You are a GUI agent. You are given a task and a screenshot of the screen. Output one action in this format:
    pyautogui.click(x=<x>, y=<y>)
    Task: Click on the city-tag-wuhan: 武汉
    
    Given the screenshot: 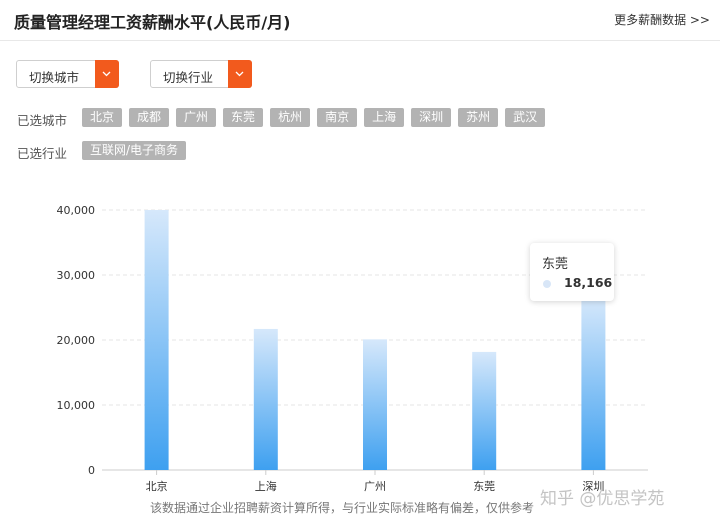 What is the action you would take?
    pyautogui.click(x=525, y=117)
    